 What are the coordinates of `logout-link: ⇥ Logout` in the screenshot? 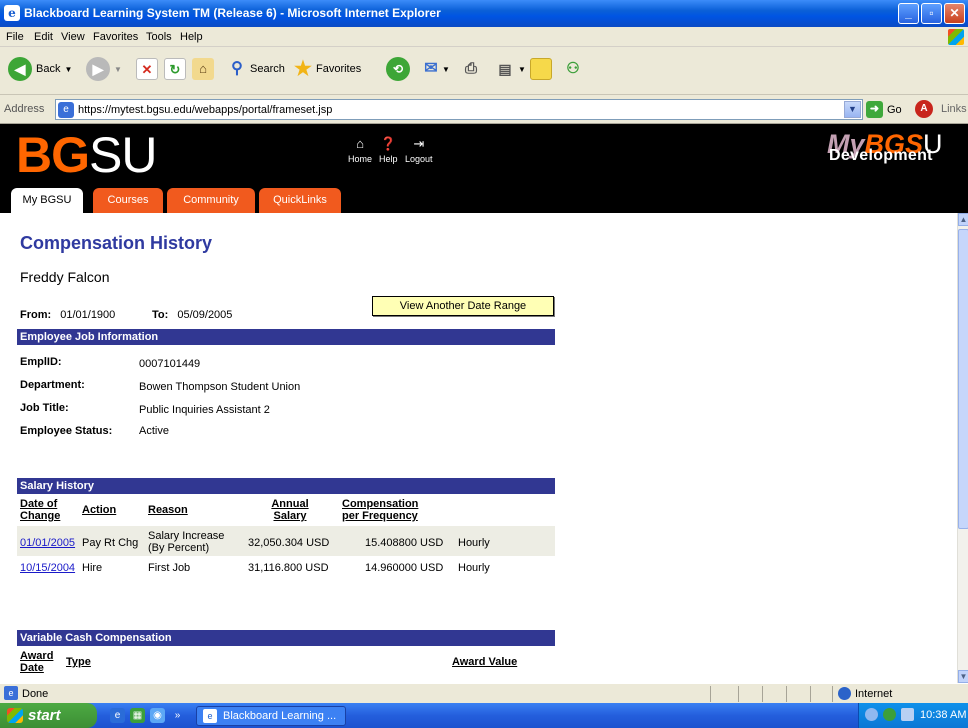 It's located at (419, 150).